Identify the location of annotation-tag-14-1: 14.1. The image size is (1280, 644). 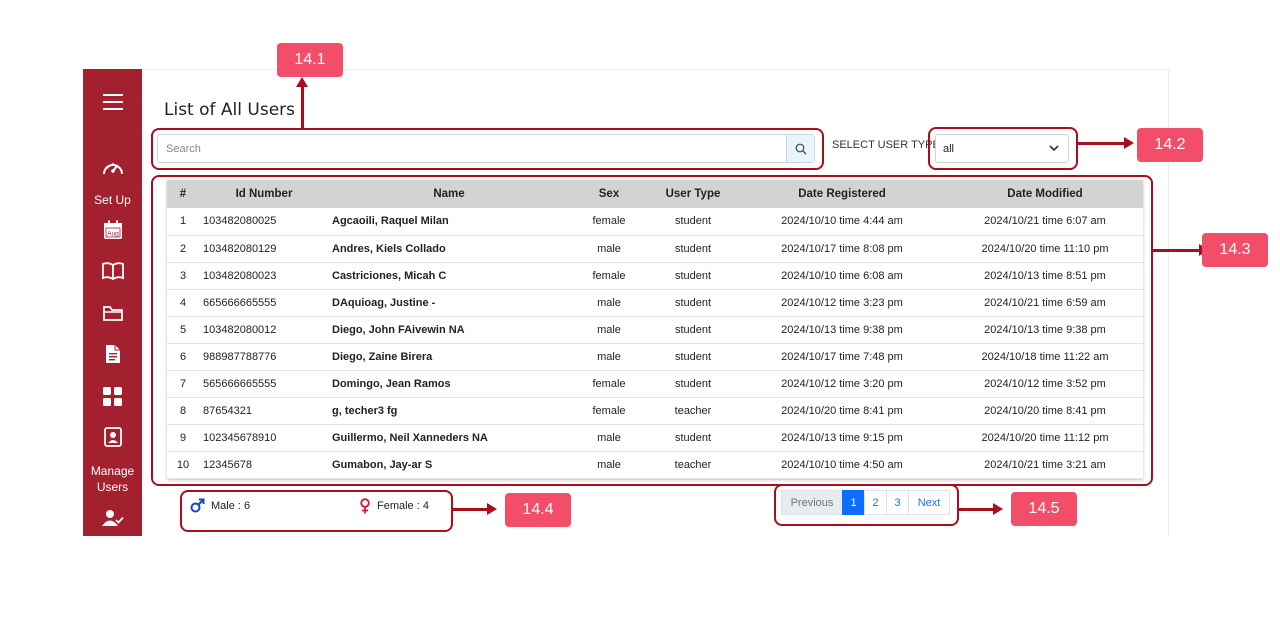
(310, 60).